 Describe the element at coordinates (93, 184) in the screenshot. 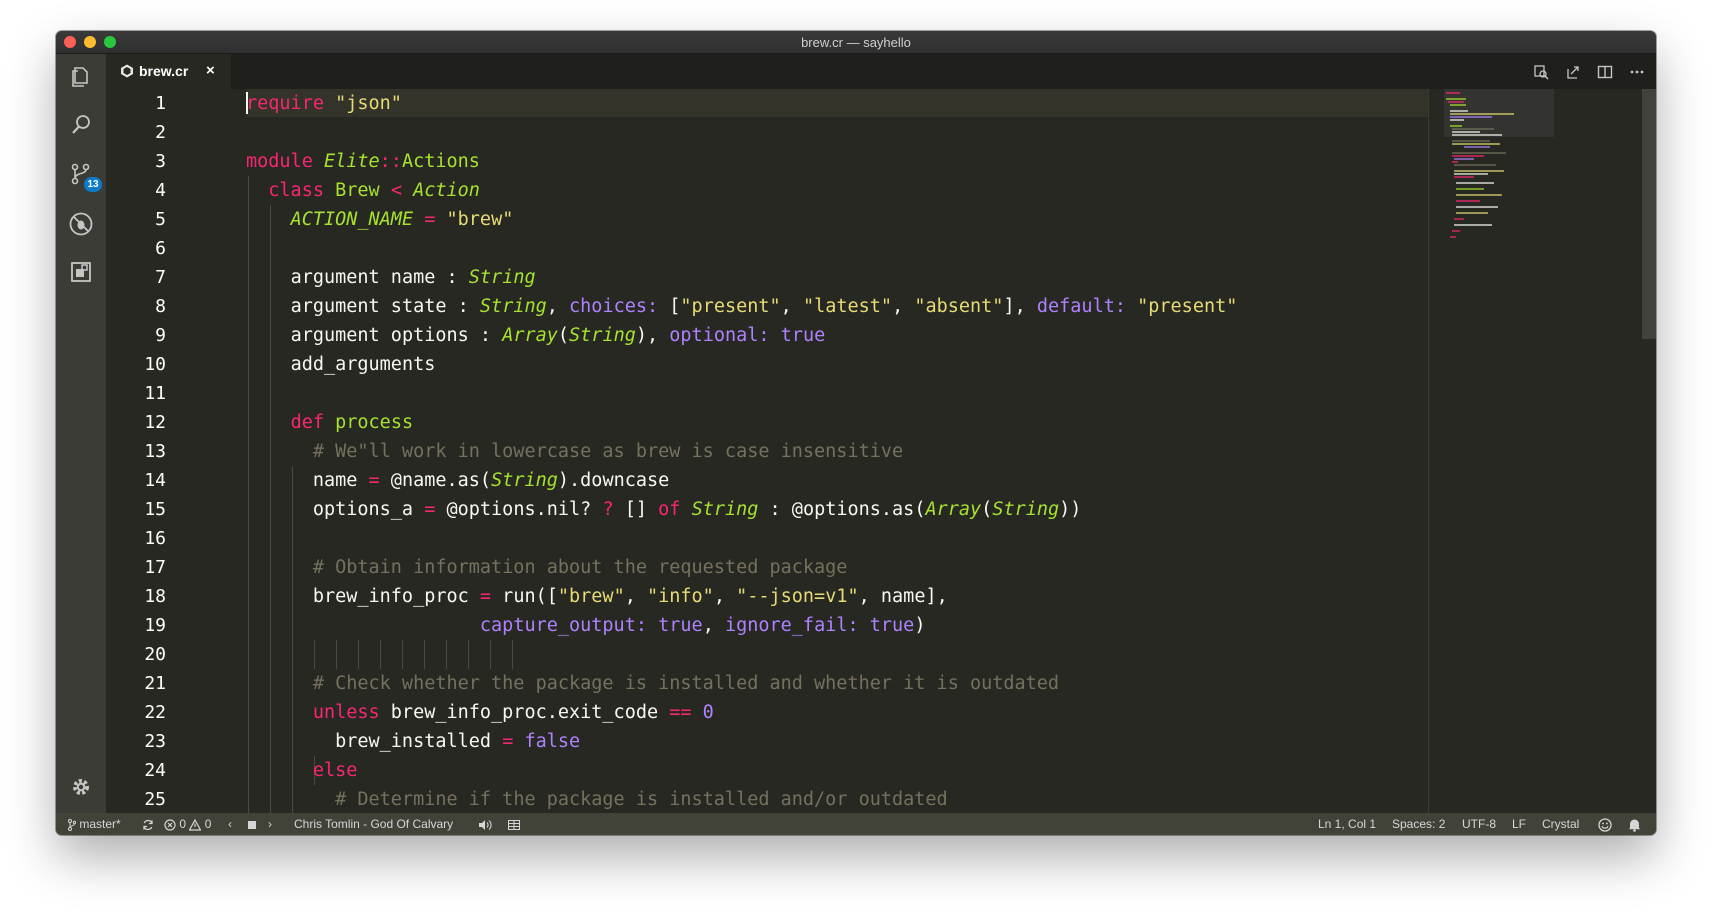

I see `source-control-badge: 13` at that location.